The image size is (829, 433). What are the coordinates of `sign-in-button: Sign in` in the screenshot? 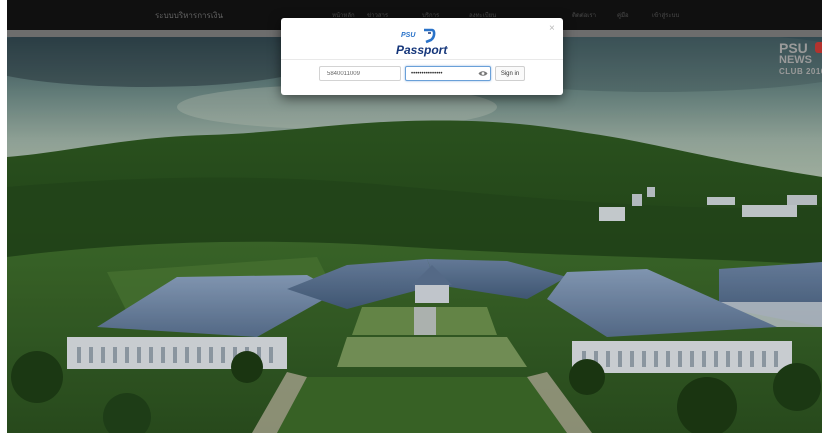 It's located at (510, 73).